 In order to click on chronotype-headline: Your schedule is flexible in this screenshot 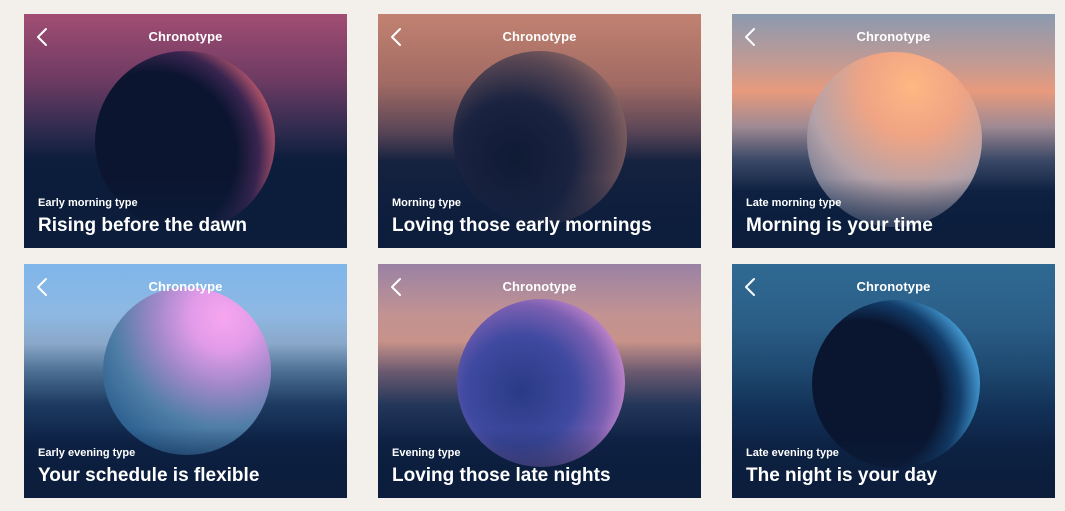, I will do `click(149, 475)`.